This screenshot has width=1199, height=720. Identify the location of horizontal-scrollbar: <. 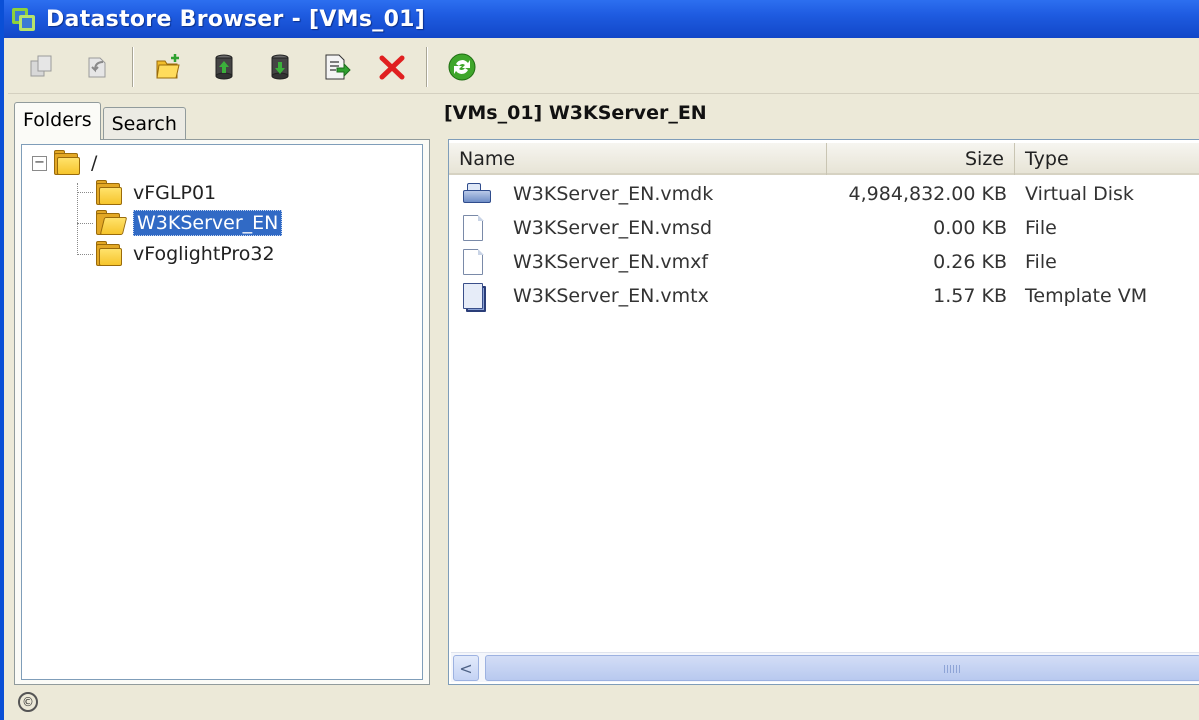
(825, 667).